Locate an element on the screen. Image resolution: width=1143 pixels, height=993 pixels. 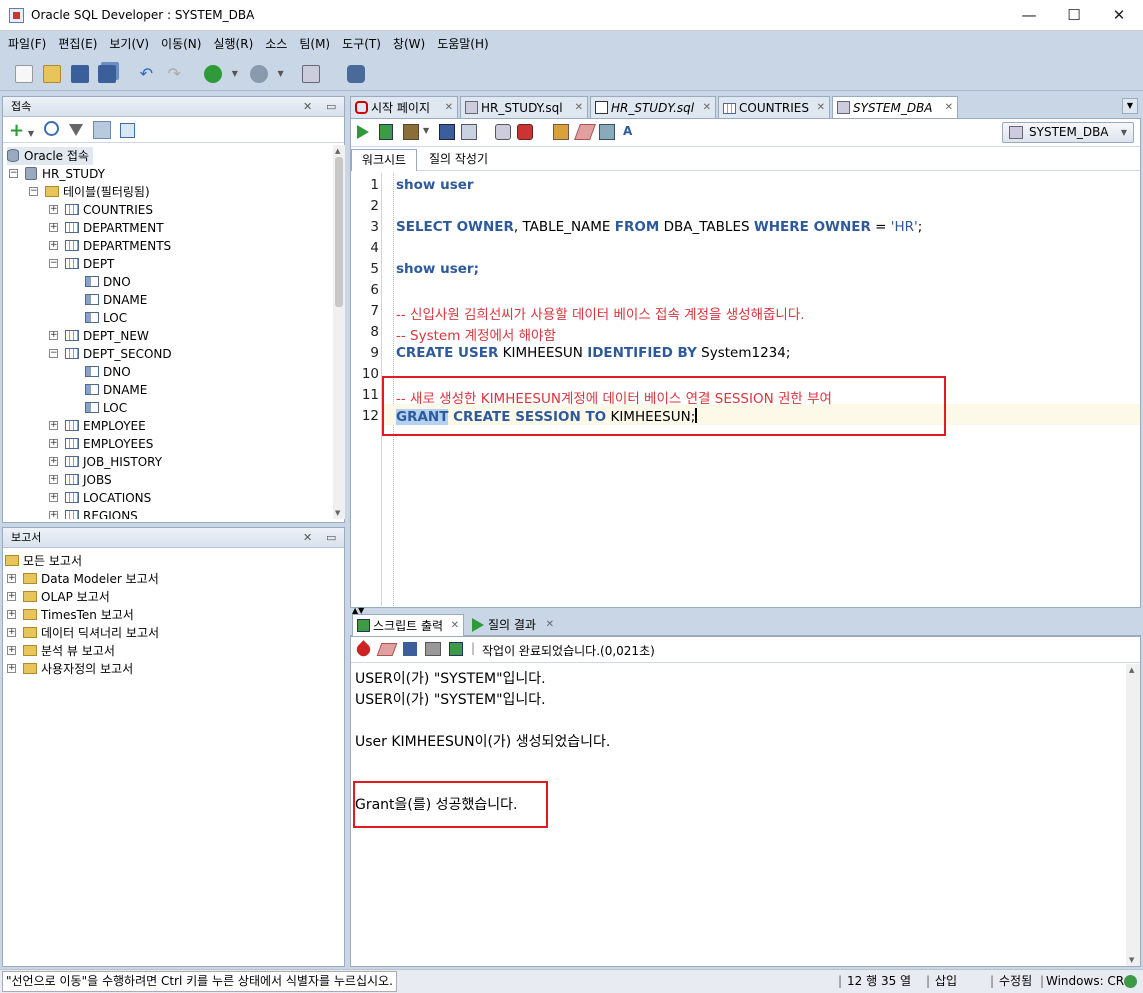
pin-icon is located at coordinates (363, 649).